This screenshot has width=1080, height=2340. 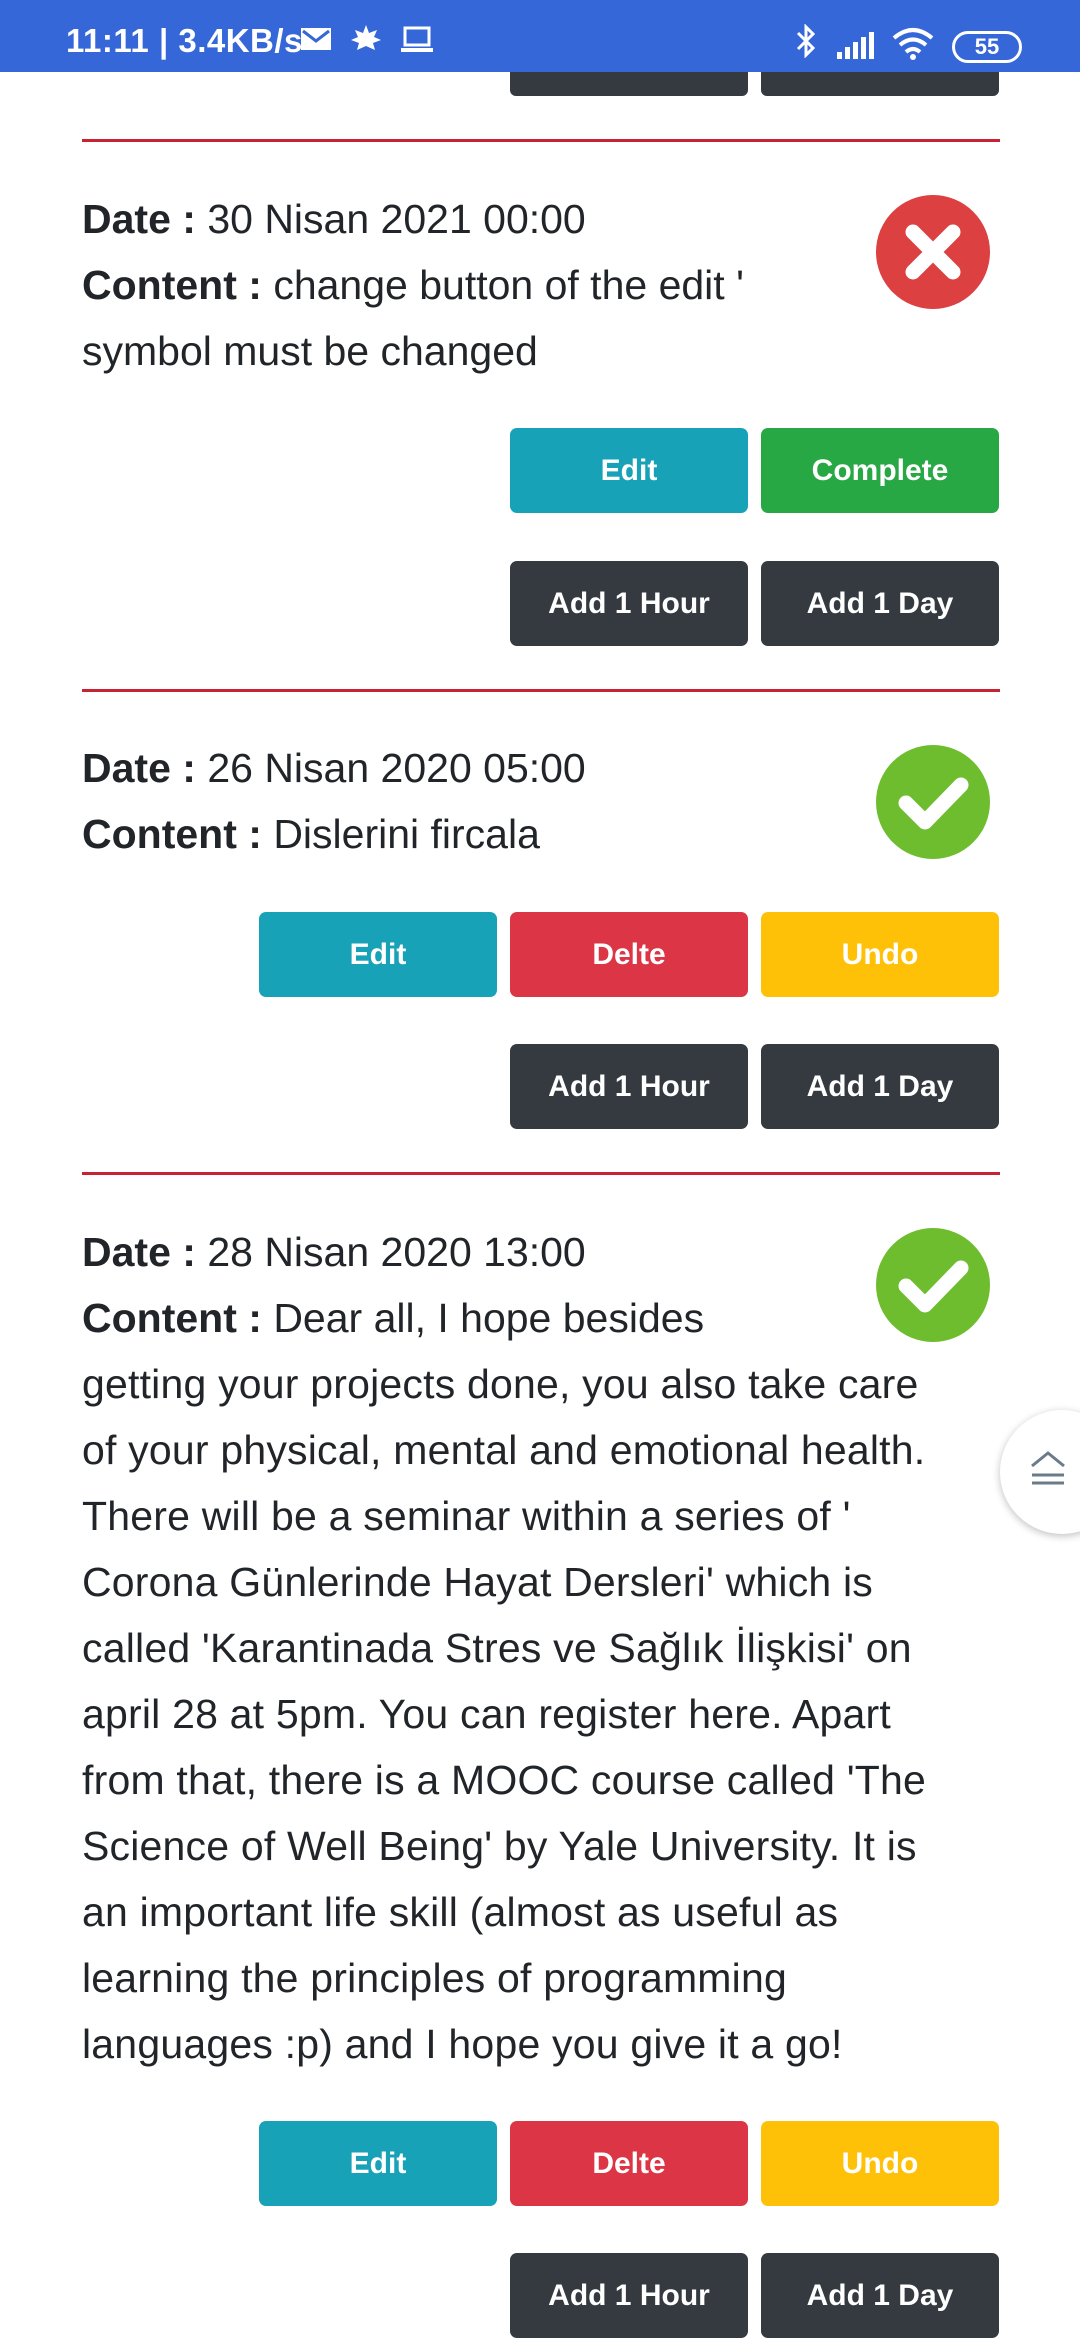 I want to click on todo-content: Content : change button of the edit ', so click(x=413, y=285).